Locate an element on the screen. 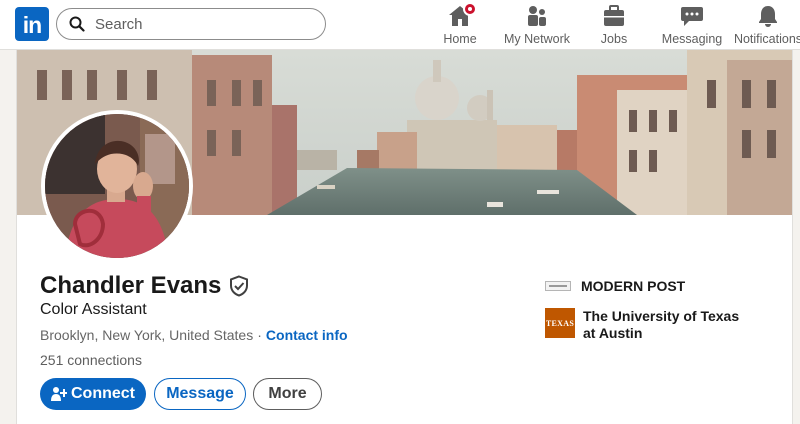 Image resolution: width=800 pixels, height=424 pixels. bell-icon is located at coordinates (768, 16).